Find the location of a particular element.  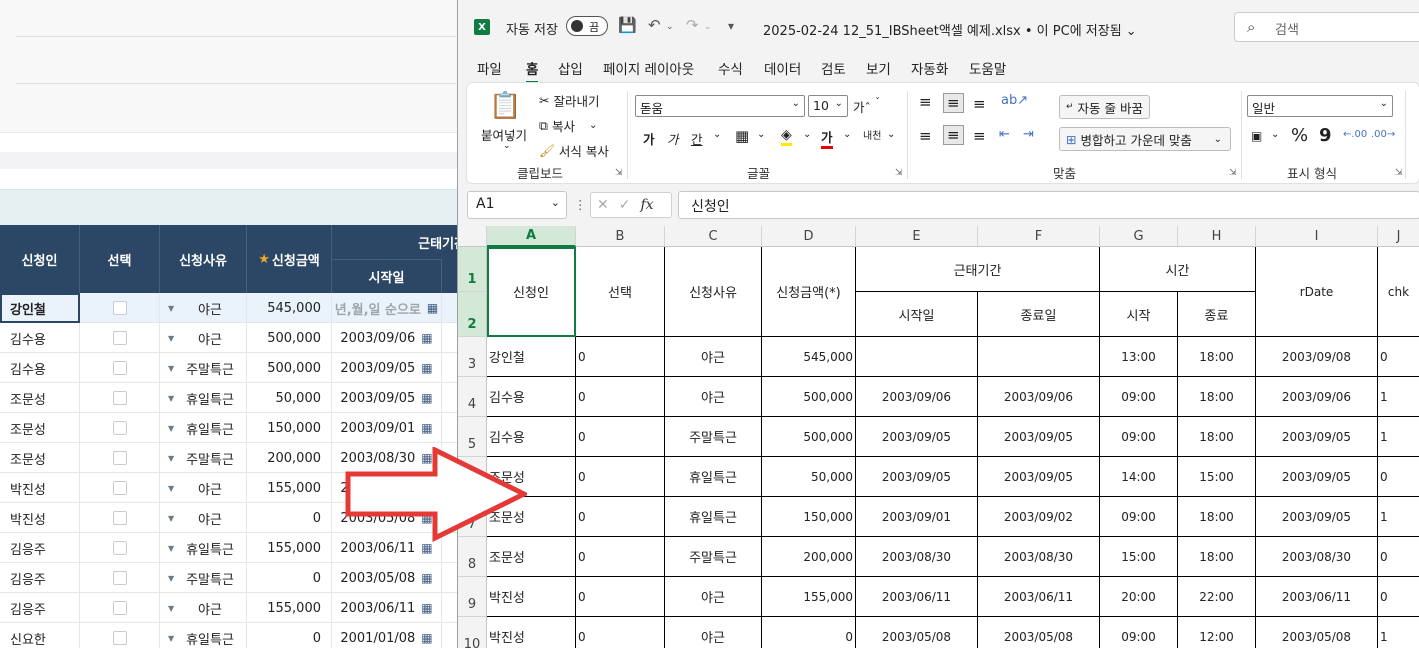

cell-d7: 150,000 is located at coordinates (809, 517).